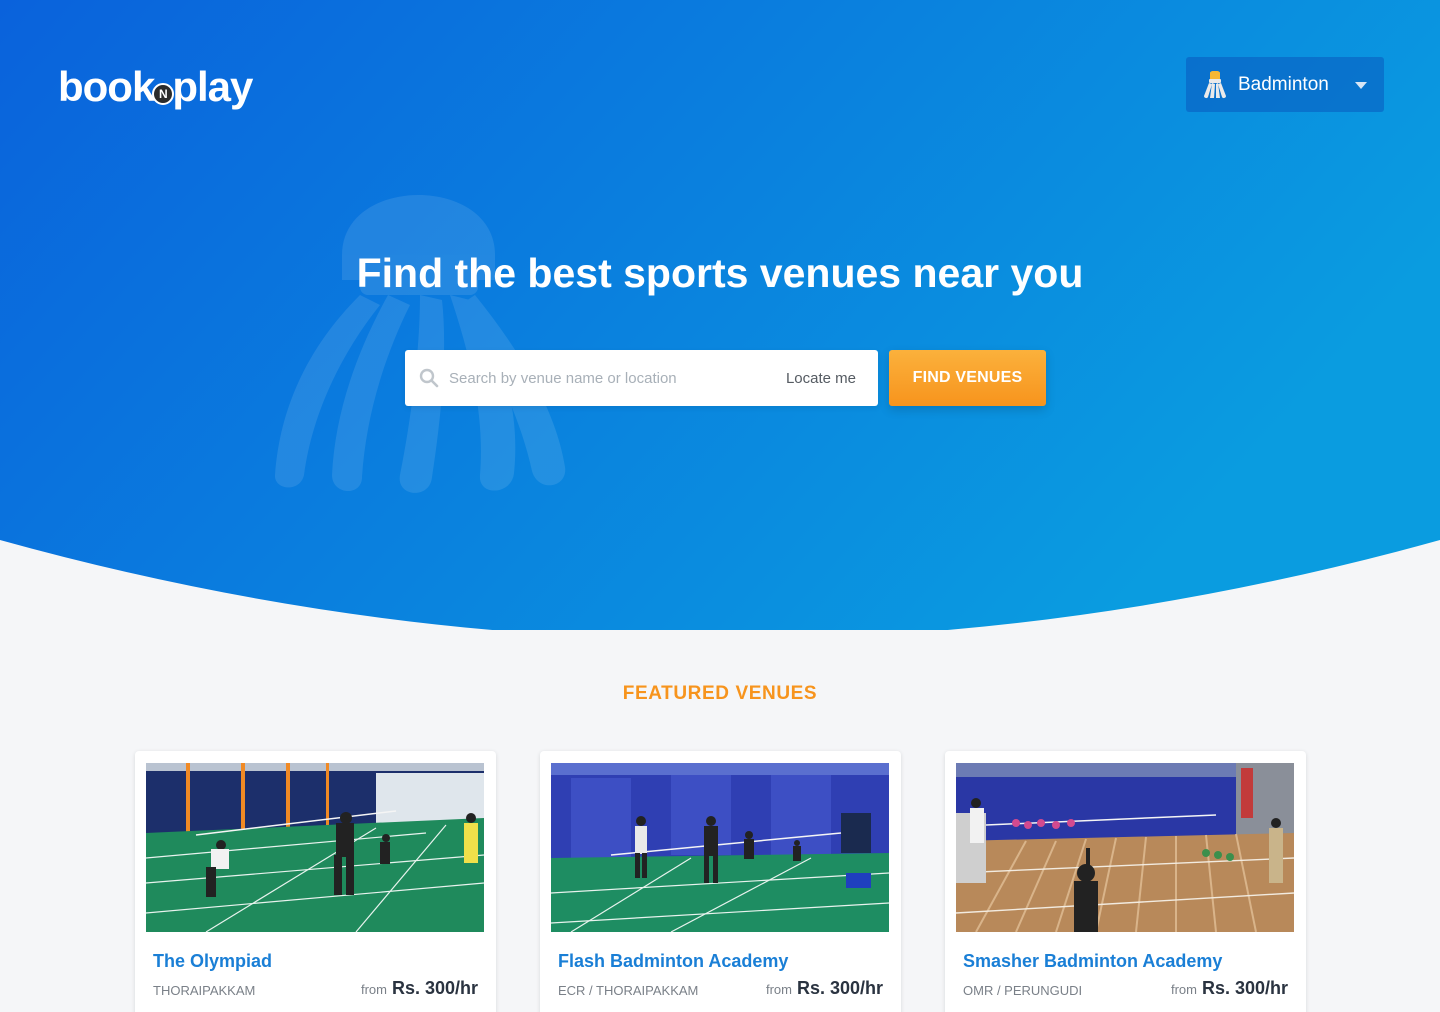 The height and width of the screenshot is (1012, 1440). I want to click on venue-location: THORAIPAKKAM, so click(204, 990).